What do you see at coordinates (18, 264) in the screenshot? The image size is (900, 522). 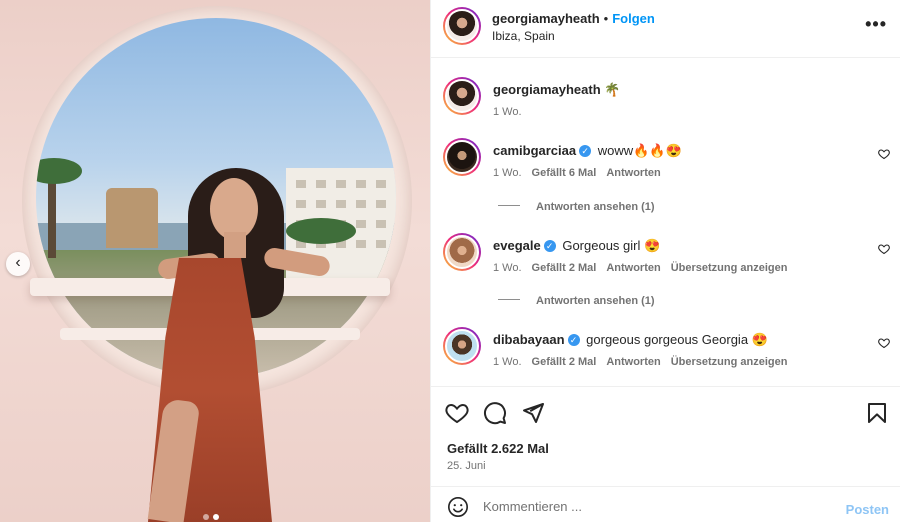 I see `carousel-prev-button: ‹` at bounding box center [18, 264].